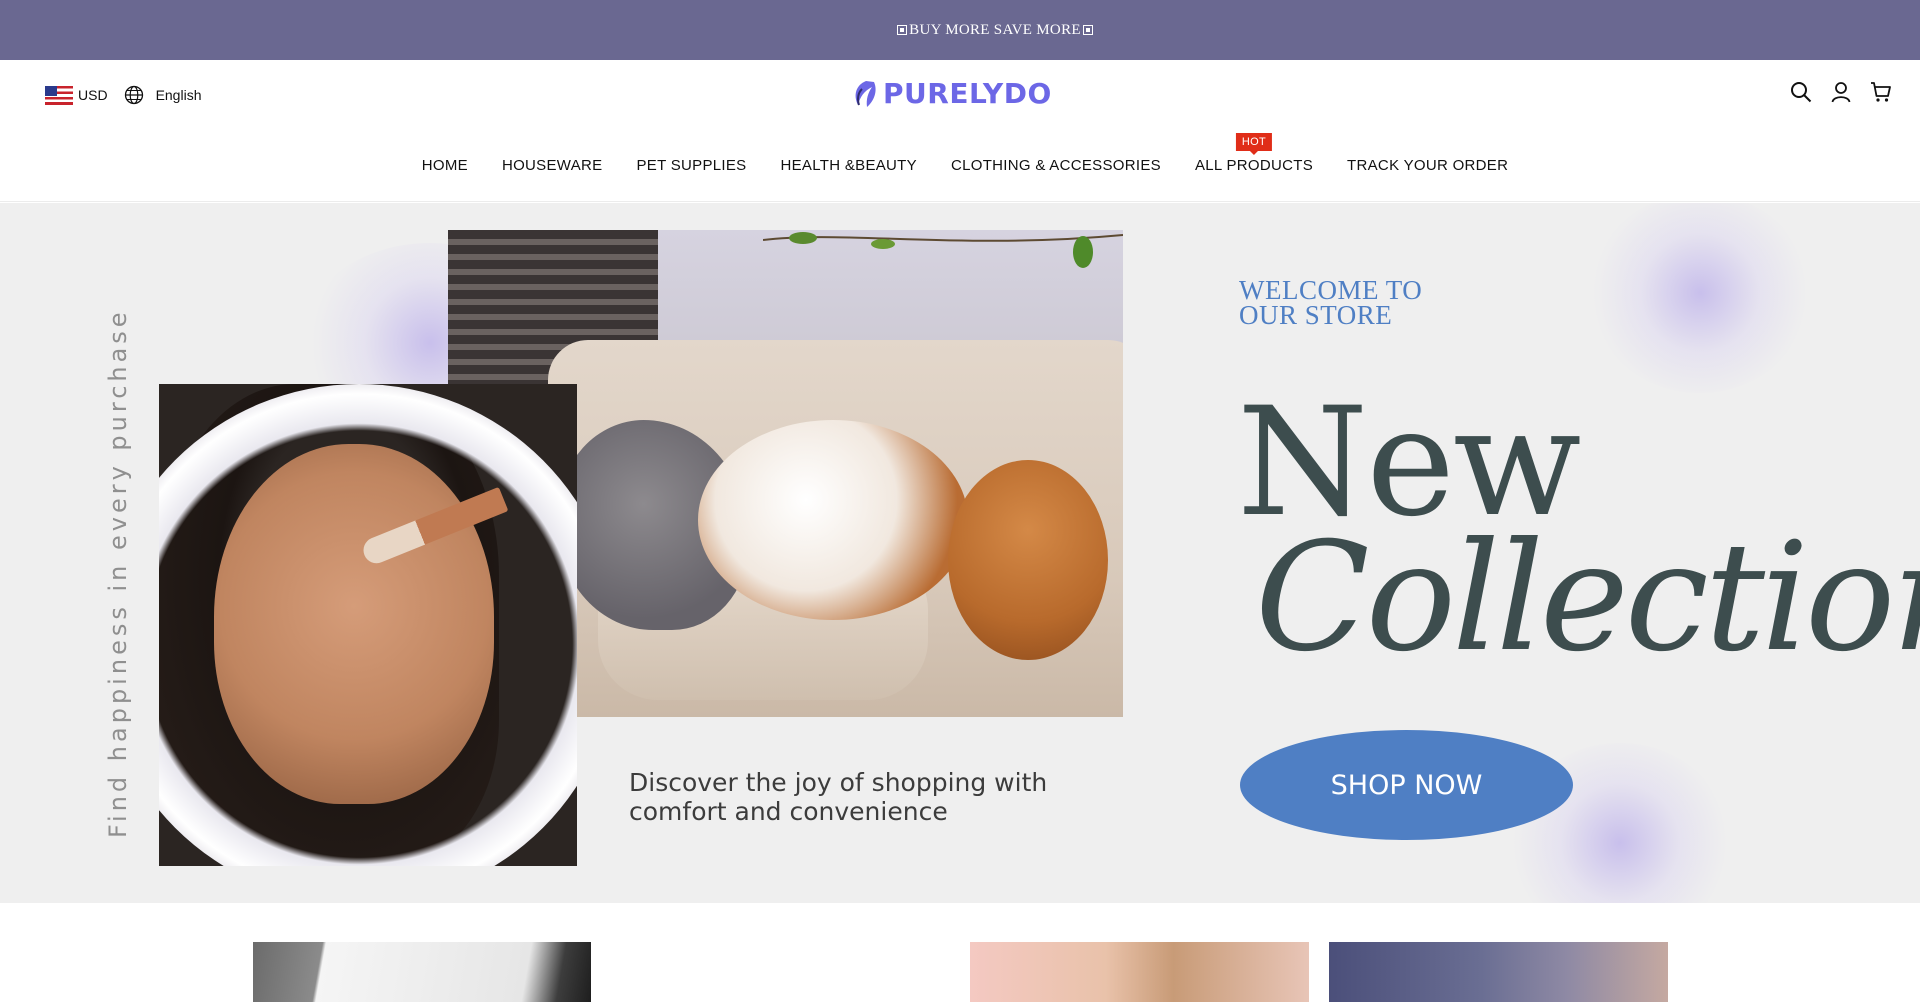 The width and height of the screenshot is (1920, 1002). What do you see at coordinates (691, 165) in the screenshot?
I see `nav-item-pet-supplies: PET SUPPLIES` at bounding box center [691, 165].